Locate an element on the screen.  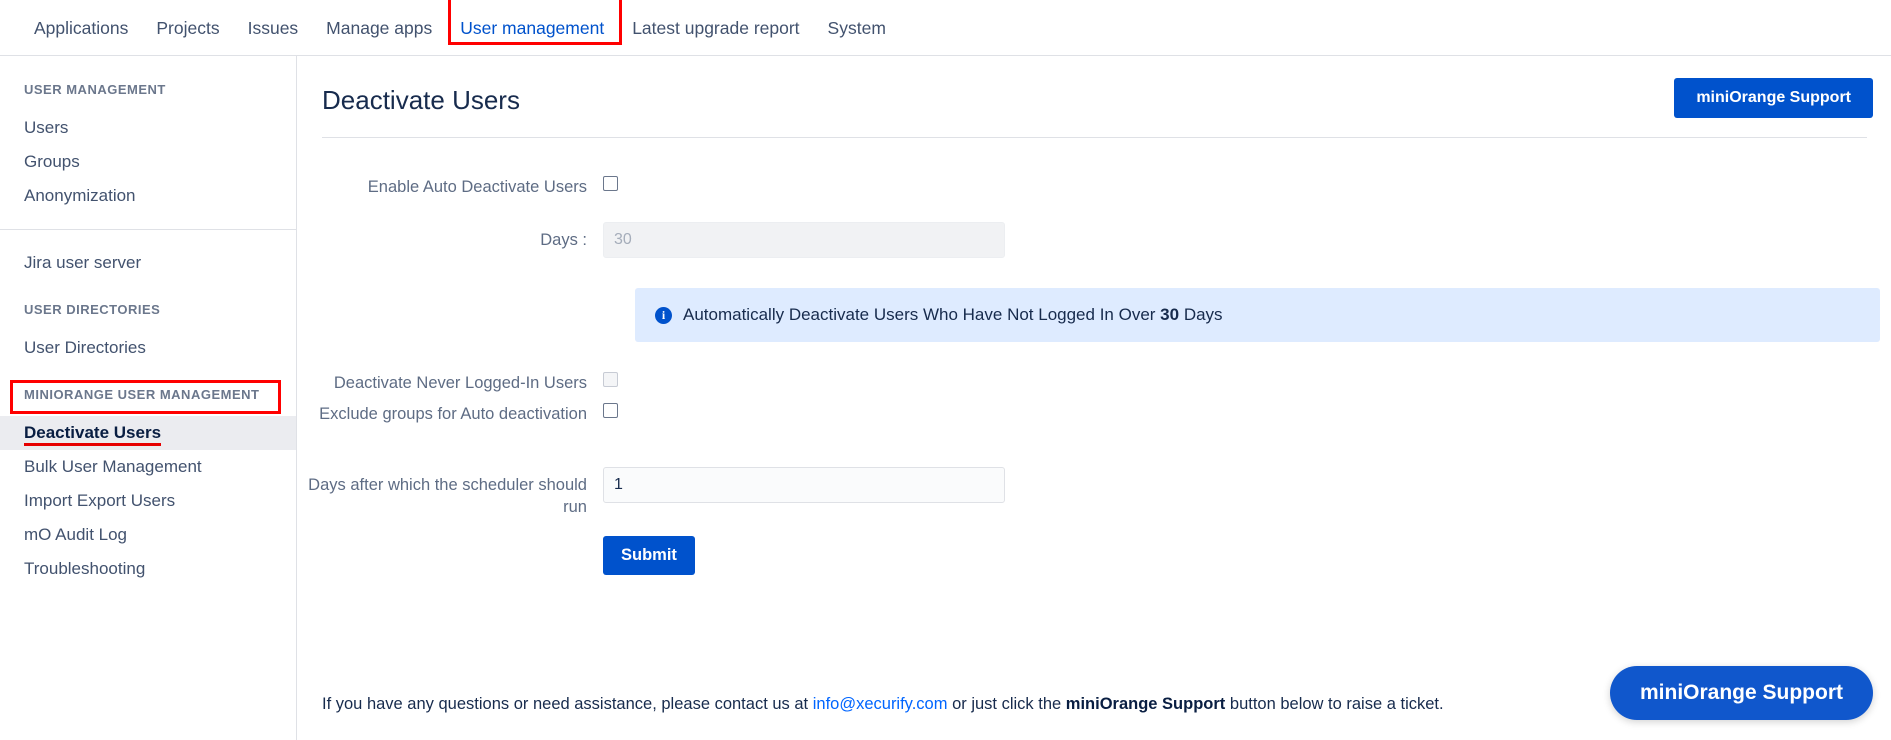
form-row-days: Days : is located at coordinates (1094, 240).